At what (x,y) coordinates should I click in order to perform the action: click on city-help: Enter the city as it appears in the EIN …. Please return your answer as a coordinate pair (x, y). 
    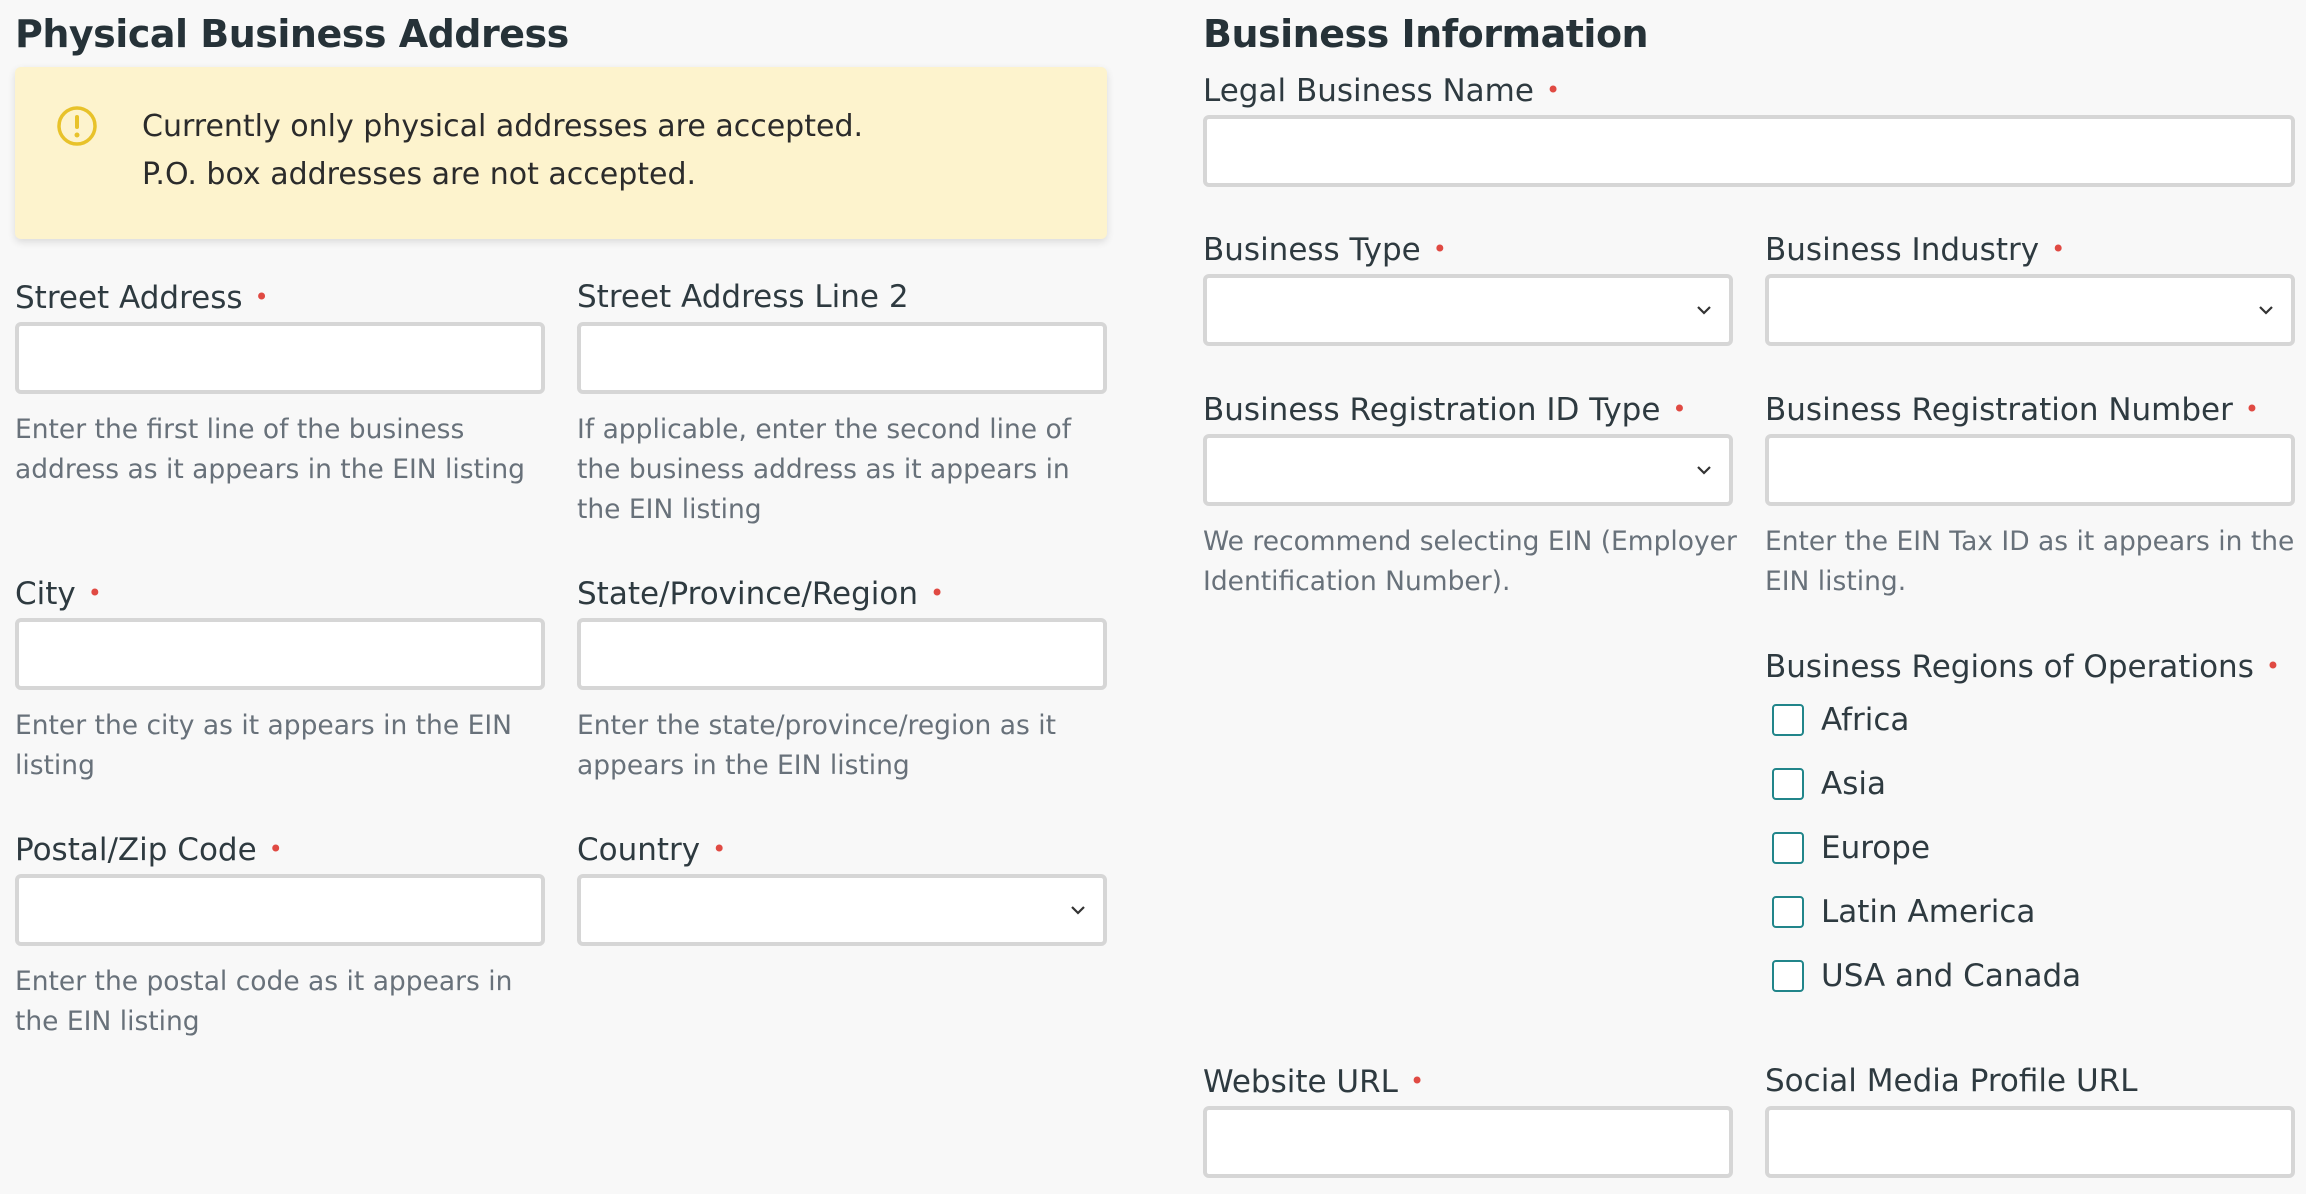
    Looking at the image, I should click on (263, 745).